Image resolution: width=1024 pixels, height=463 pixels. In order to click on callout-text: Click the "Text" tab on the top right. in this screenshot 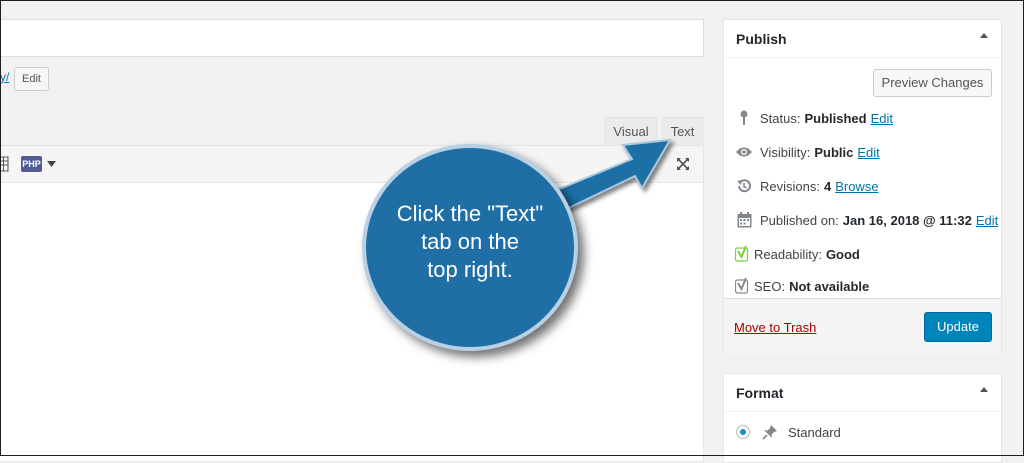, I will do `click(470, 242)`.